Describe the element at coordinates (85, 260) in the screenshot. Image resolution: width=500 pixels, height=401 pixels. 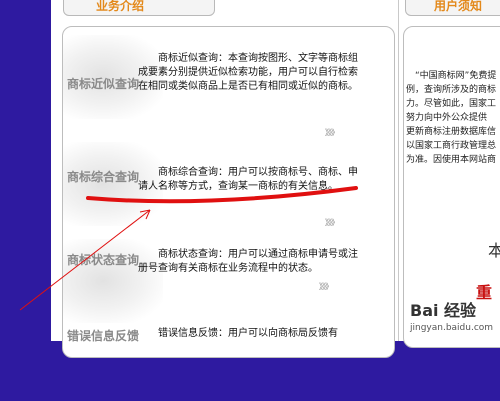
I see `red-arrow-line` at that location.